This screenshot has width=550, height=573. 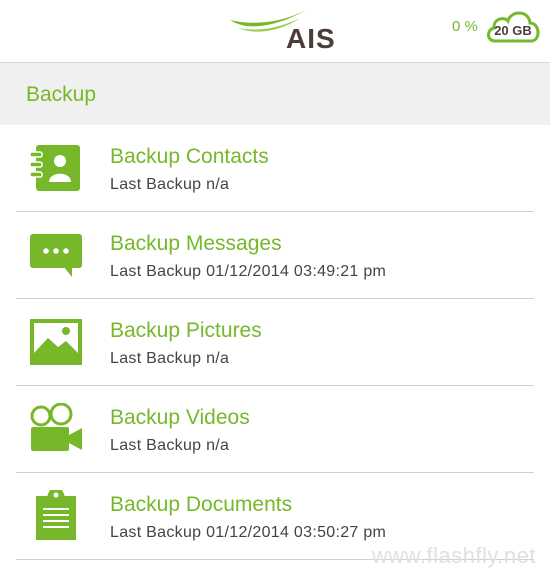 I want to click on storage-capacity: 20 GB, so click(x=513, y=30).